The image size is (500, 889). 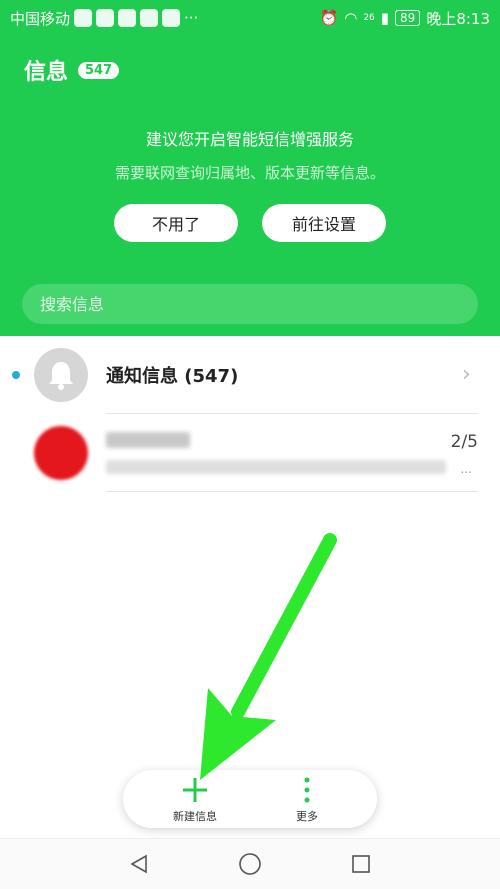 I want to click on back-button, so click(x=139, y=864).